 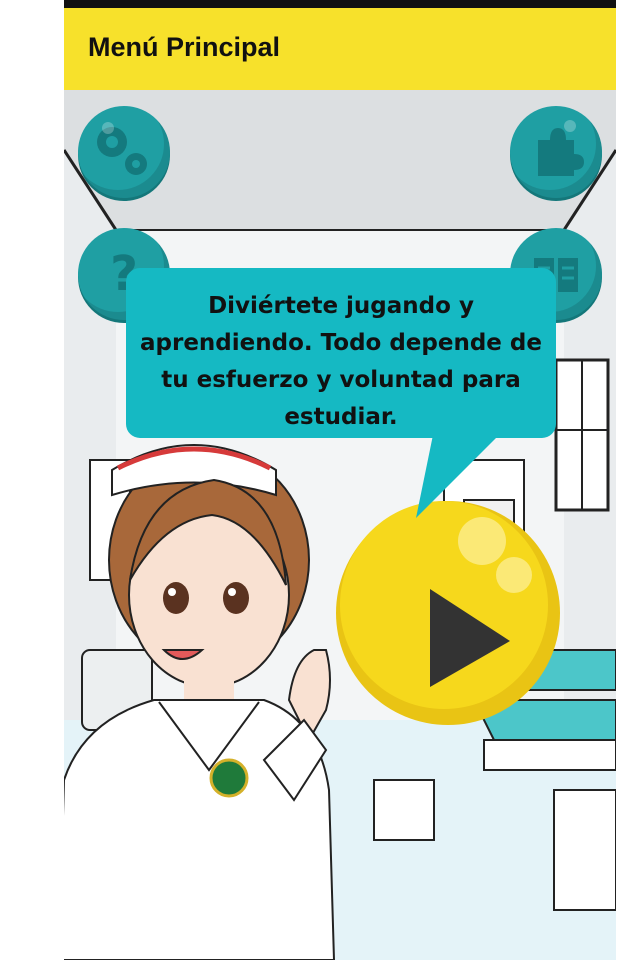 I want to click on status-bar, so click(x=340, y=4).